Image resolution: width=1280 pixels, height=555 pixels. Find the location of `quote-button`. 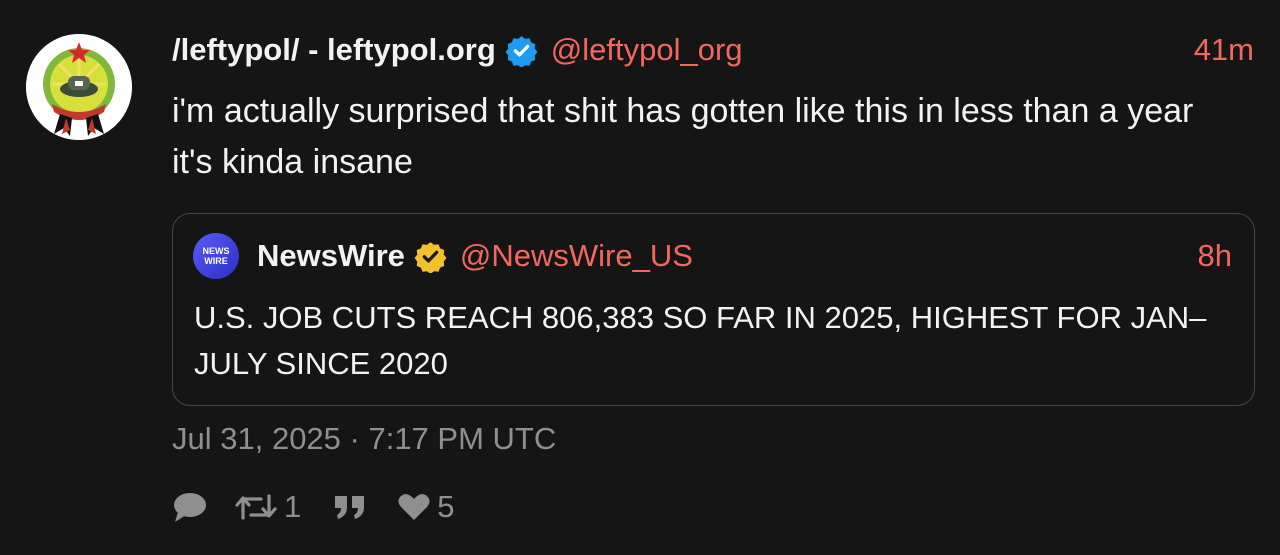

quote-button is located at coordinates (350, 507).